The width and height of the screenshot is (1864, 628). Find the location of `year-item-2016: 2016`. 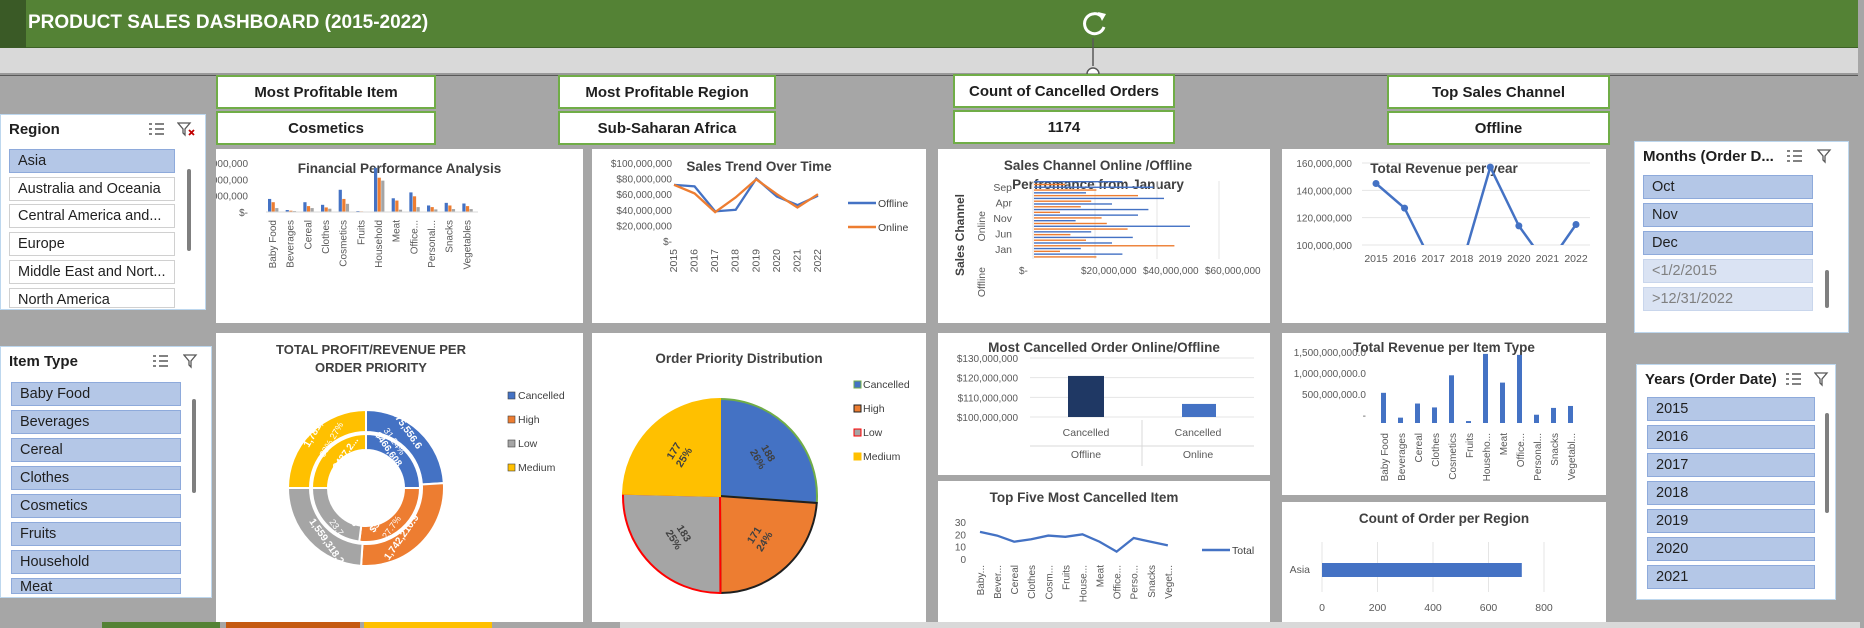

year-item-2016: 2016 is located at coordinates (1731, 437).